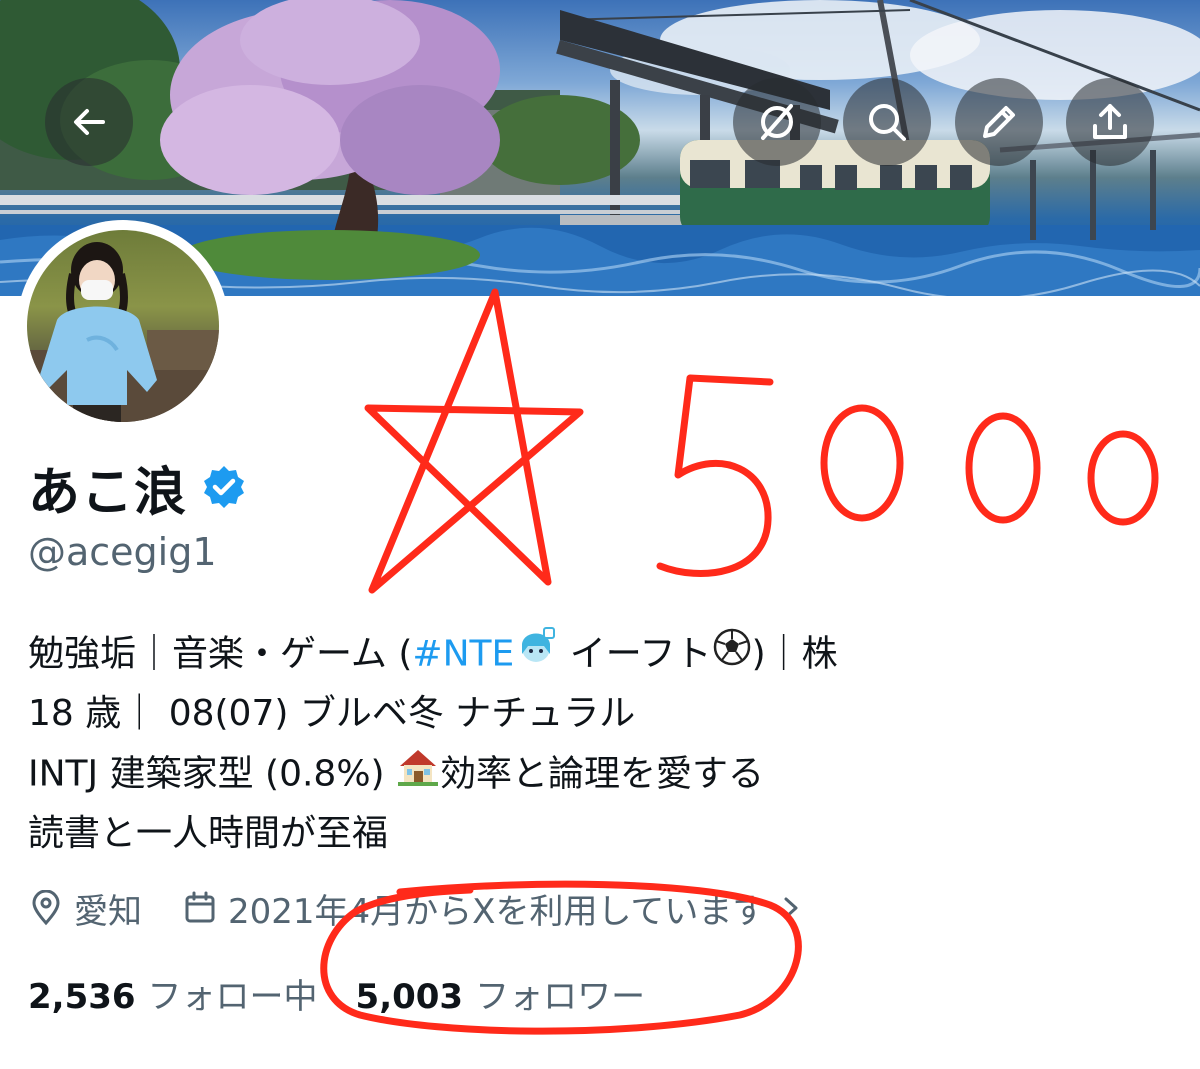  I want to click on avatar-illustration, so click(123, 332).